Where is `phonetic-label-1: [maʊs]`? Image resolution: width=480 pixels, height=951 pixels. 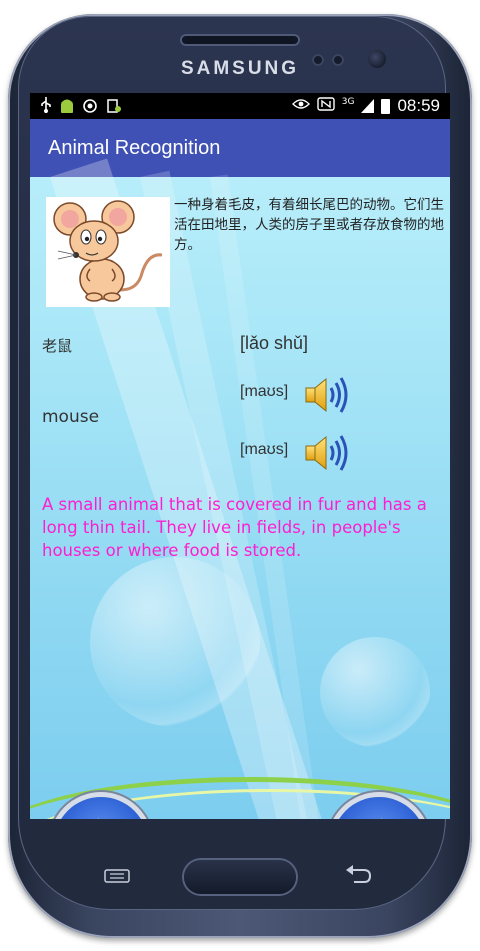
phonetic-label-1: [maʊs] is located at coordinates (264, 391).